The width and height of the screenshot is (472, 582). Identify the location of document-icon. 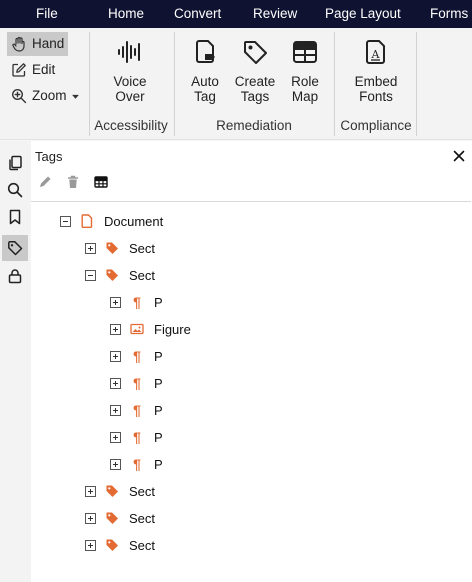
(87, 221).